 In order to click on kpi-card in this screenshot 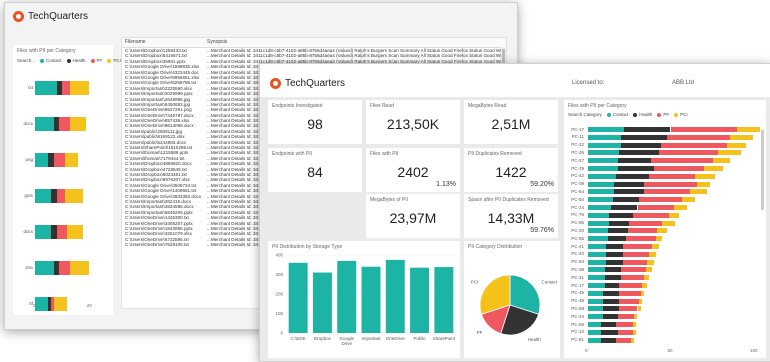, I will do `click(315, 216)`.